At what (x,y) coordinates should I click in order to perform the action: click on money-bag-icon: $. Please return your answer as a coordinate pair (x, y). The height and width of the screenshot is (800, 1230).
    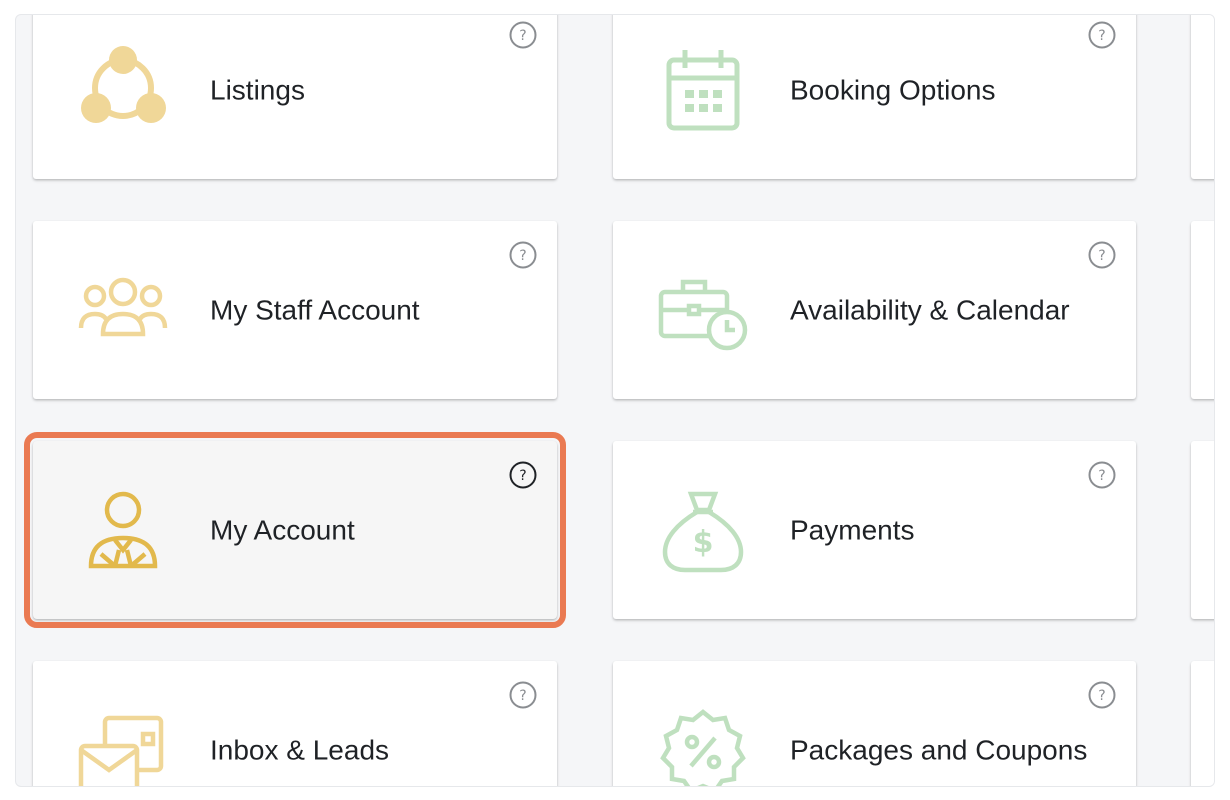
    Looking at the image, I should click on (703, 530).